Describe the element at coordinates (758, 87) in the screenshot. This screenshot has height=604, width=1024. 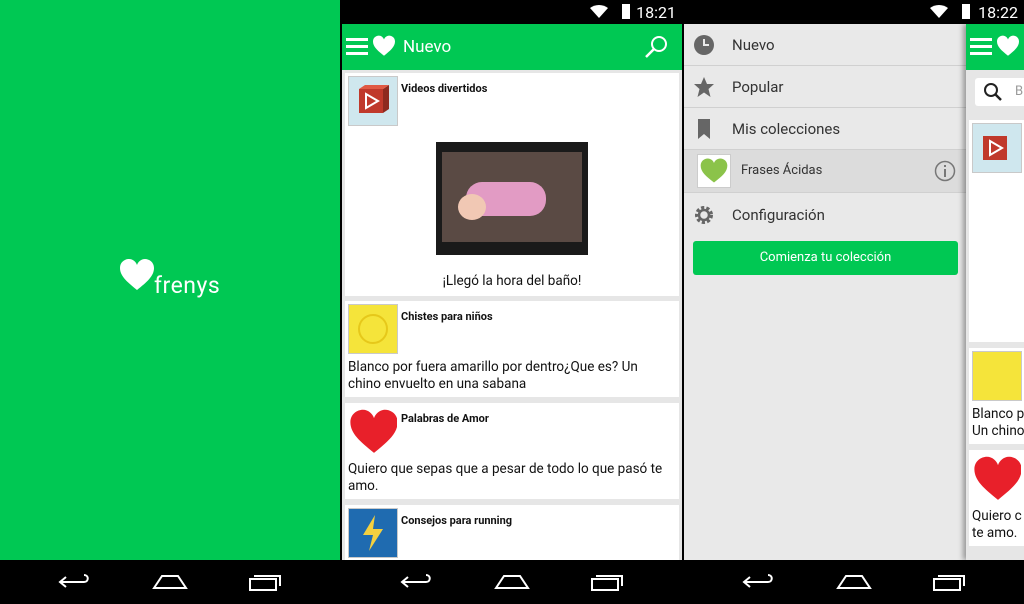
I see `drawer-item-label: Popular` at that location.